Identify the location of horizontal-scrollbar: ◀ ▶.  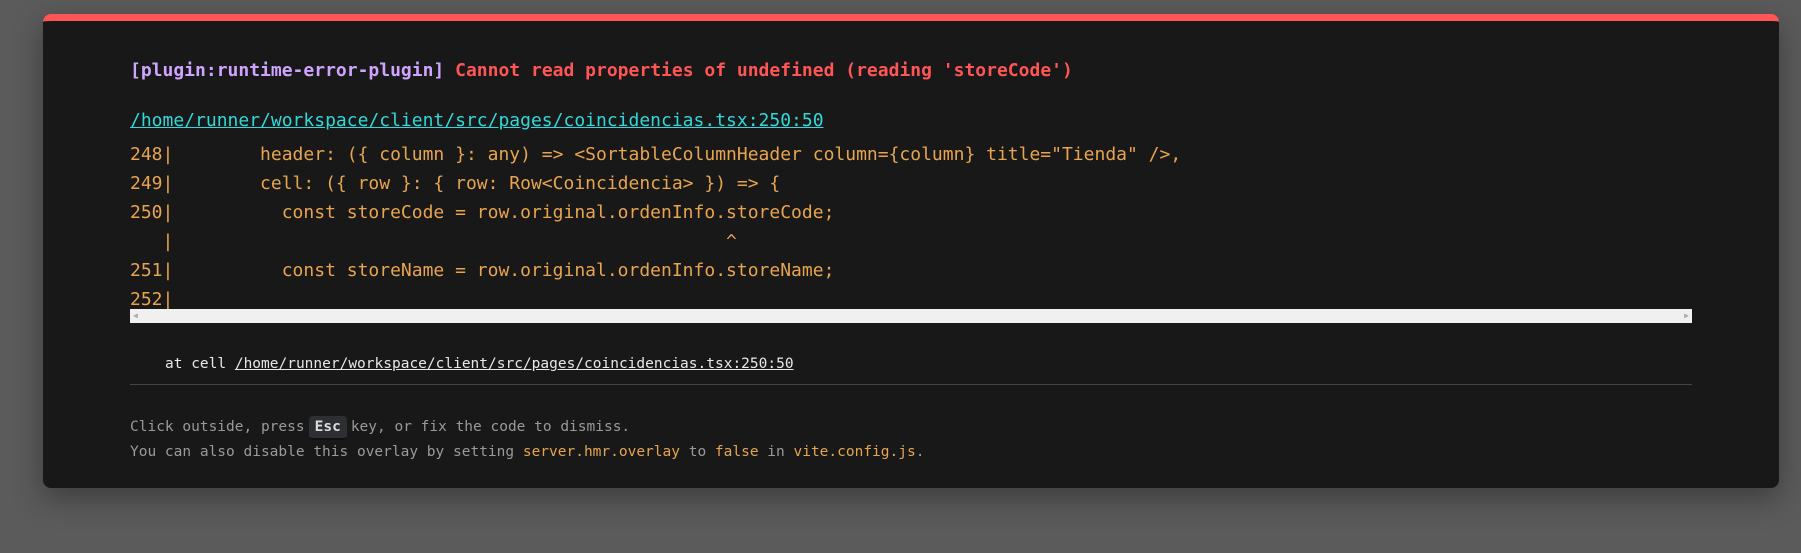
(911, 316).